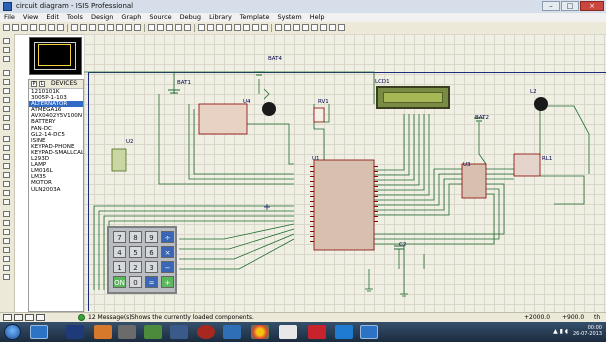 The height and width of the screenshot is (342, 606). I want to click on current-probe-icon, so click(6, 193).